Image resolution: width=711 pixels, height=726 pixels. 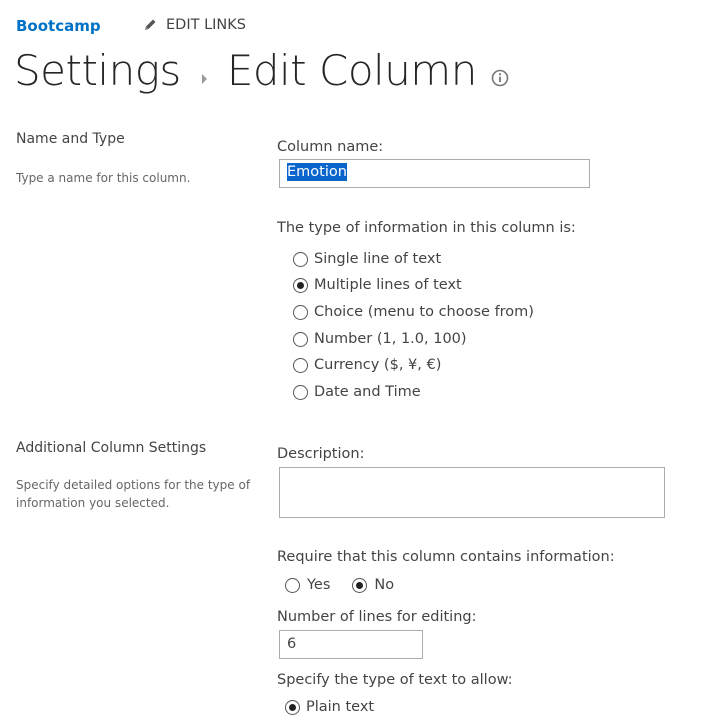 What do you see at coordinates (434, 173) in the screenshot?
I see `column-name-input: Emotion` at bounding box center [434, 173].